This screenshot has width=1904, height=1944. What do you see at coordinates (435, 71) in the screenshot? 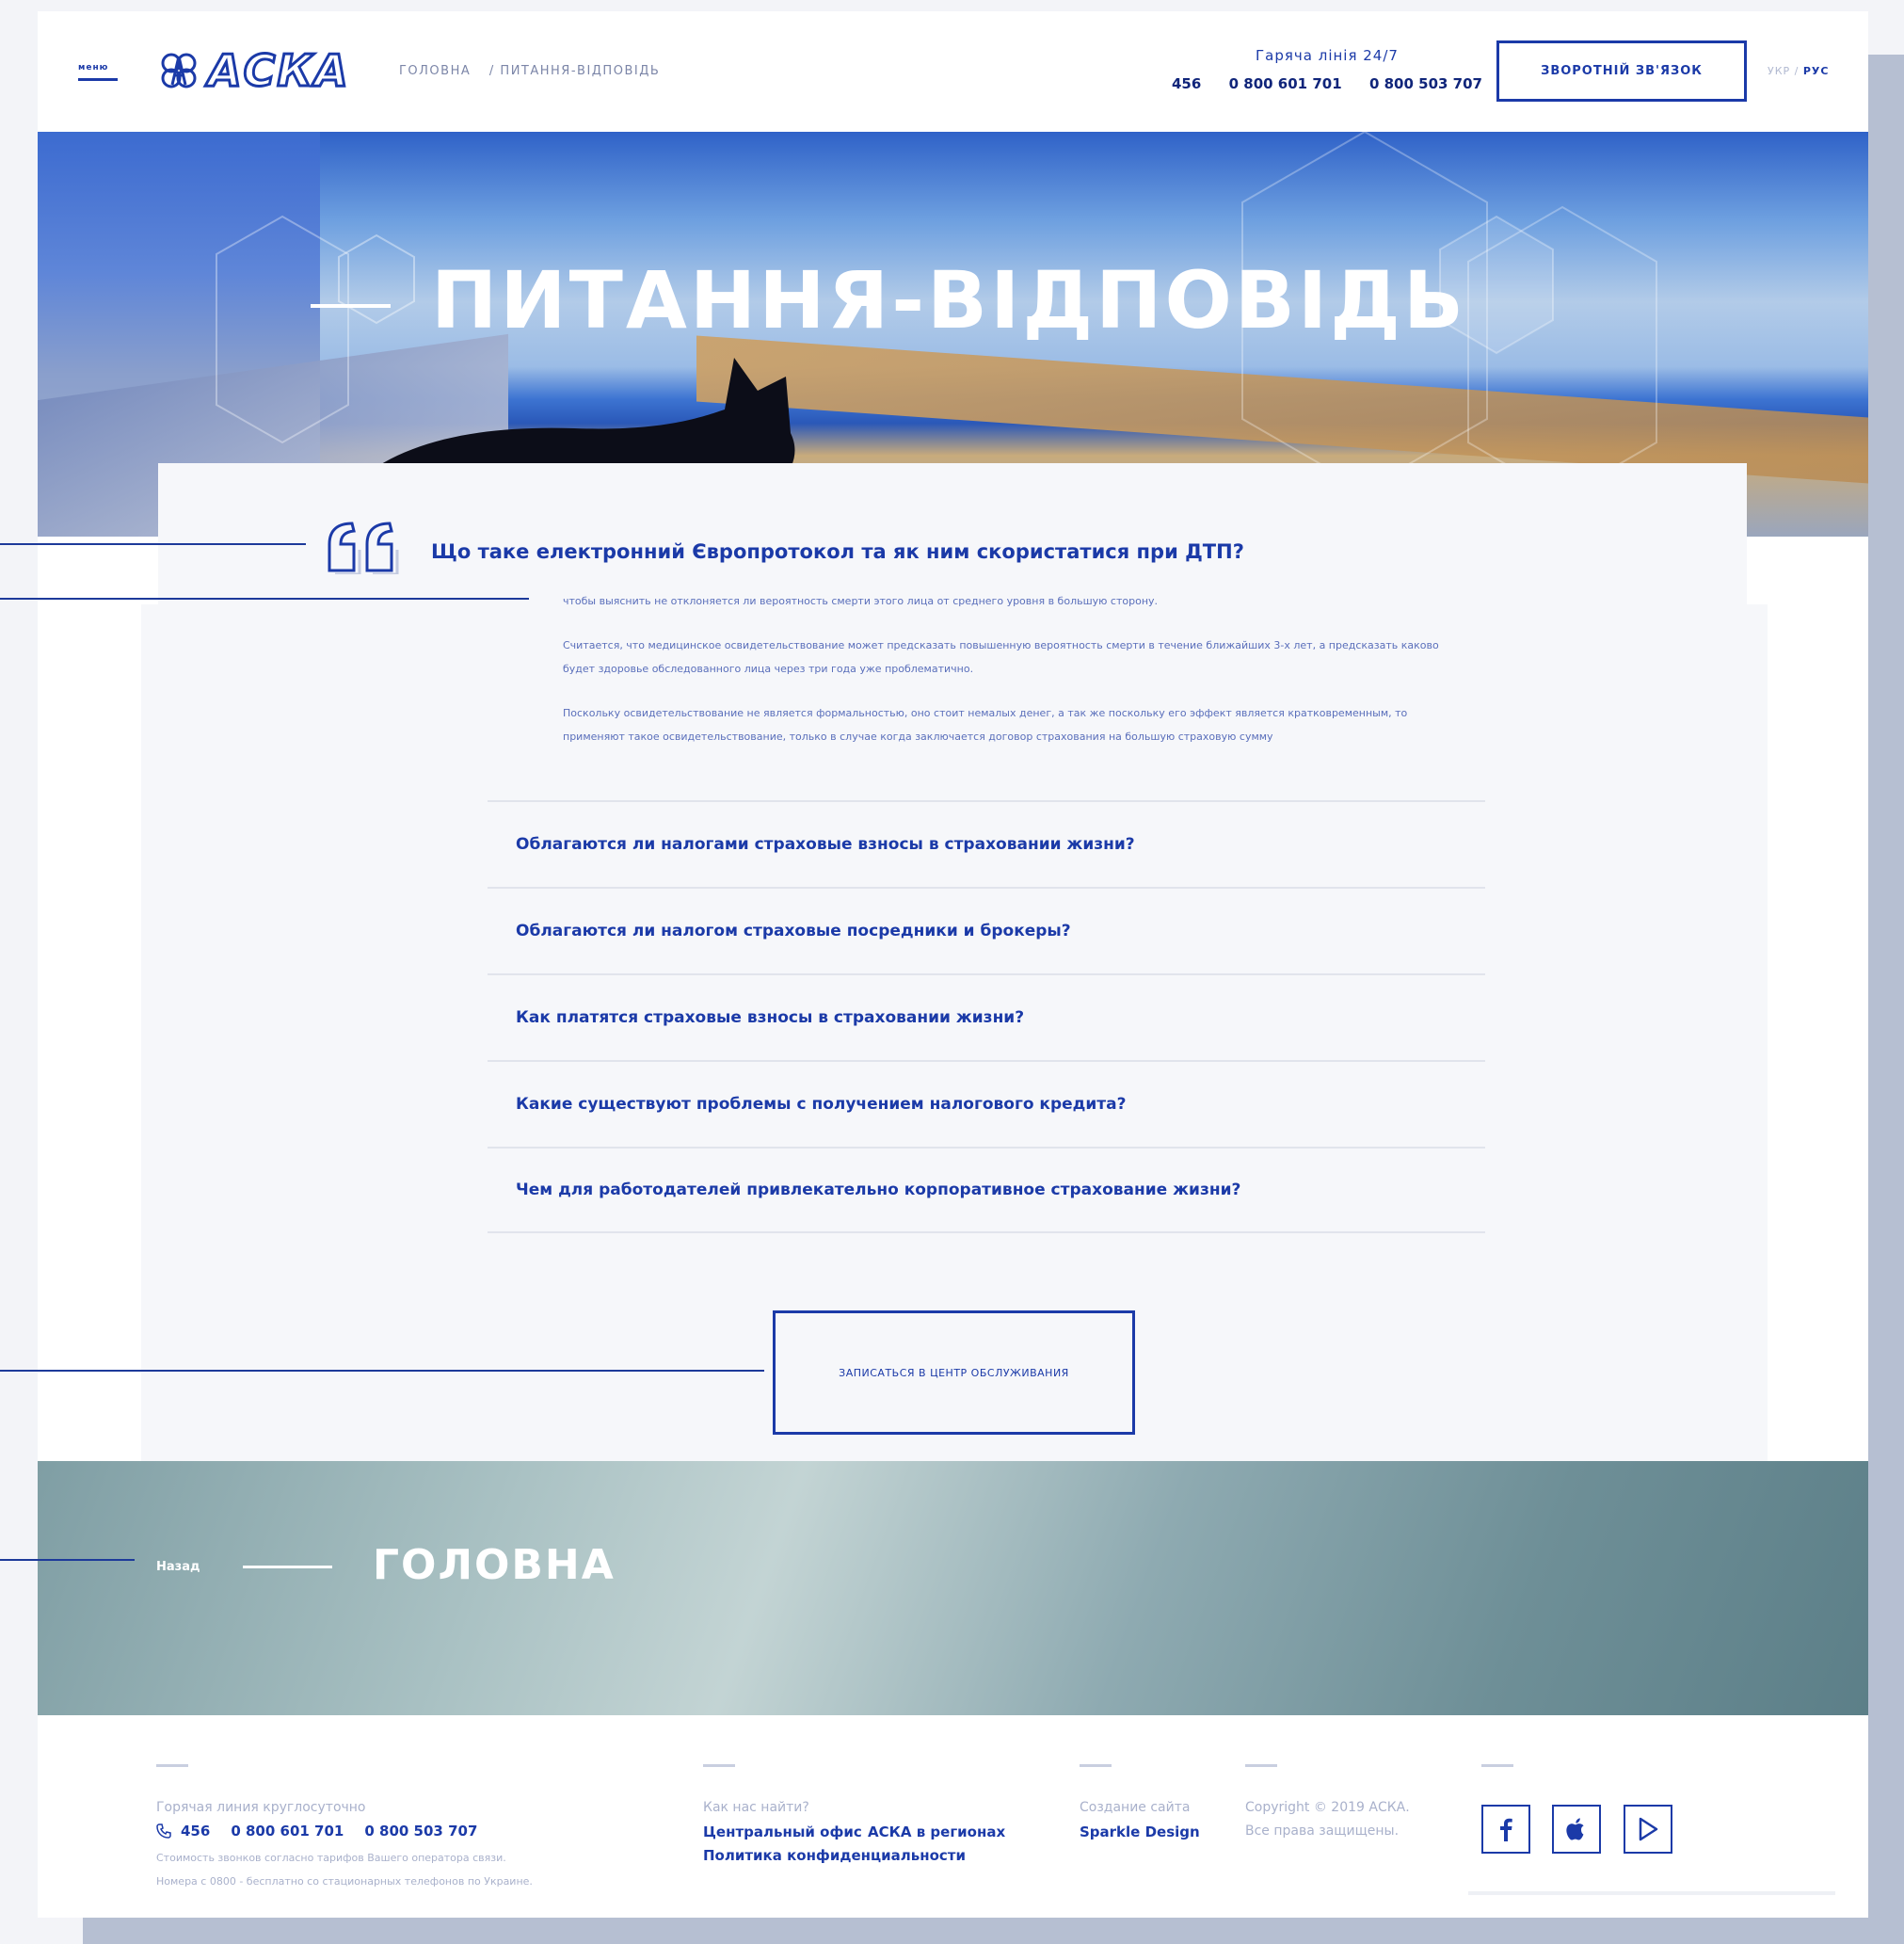
I see `breadcrumb-home: ГОЛОВНА` at bounding box center [435, 71].